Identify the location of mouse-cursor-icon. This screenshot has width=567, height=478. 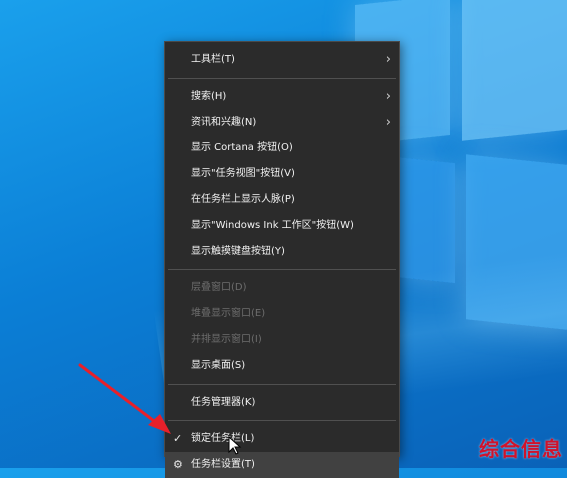
(235, 445).